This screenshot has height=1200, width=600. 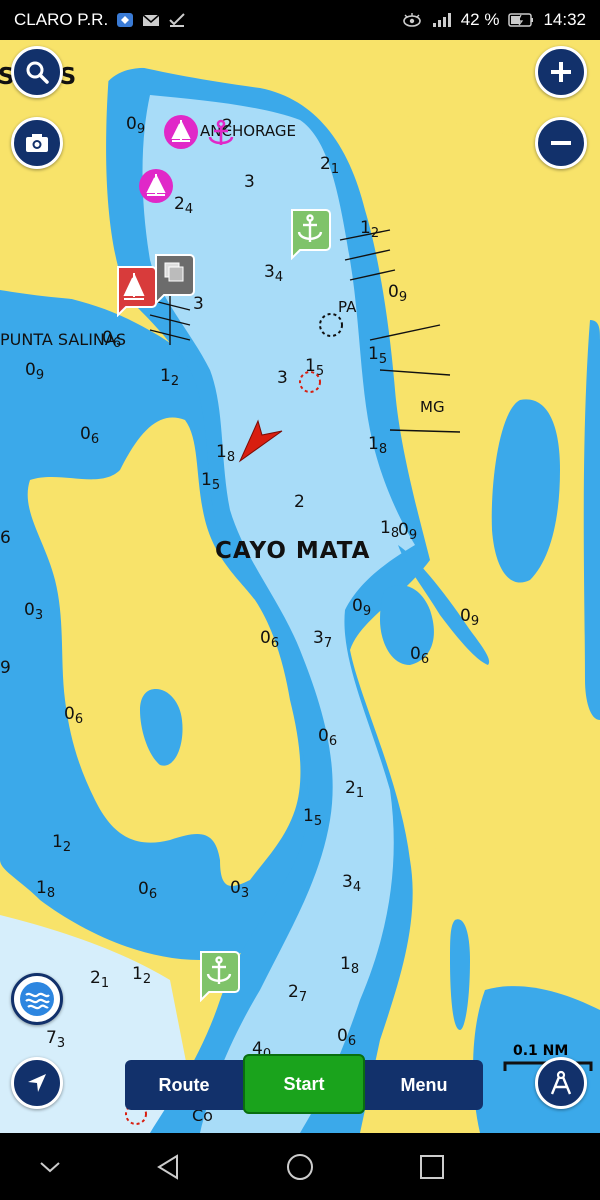 I want to click on search-icon, so click(x=37, y=72).